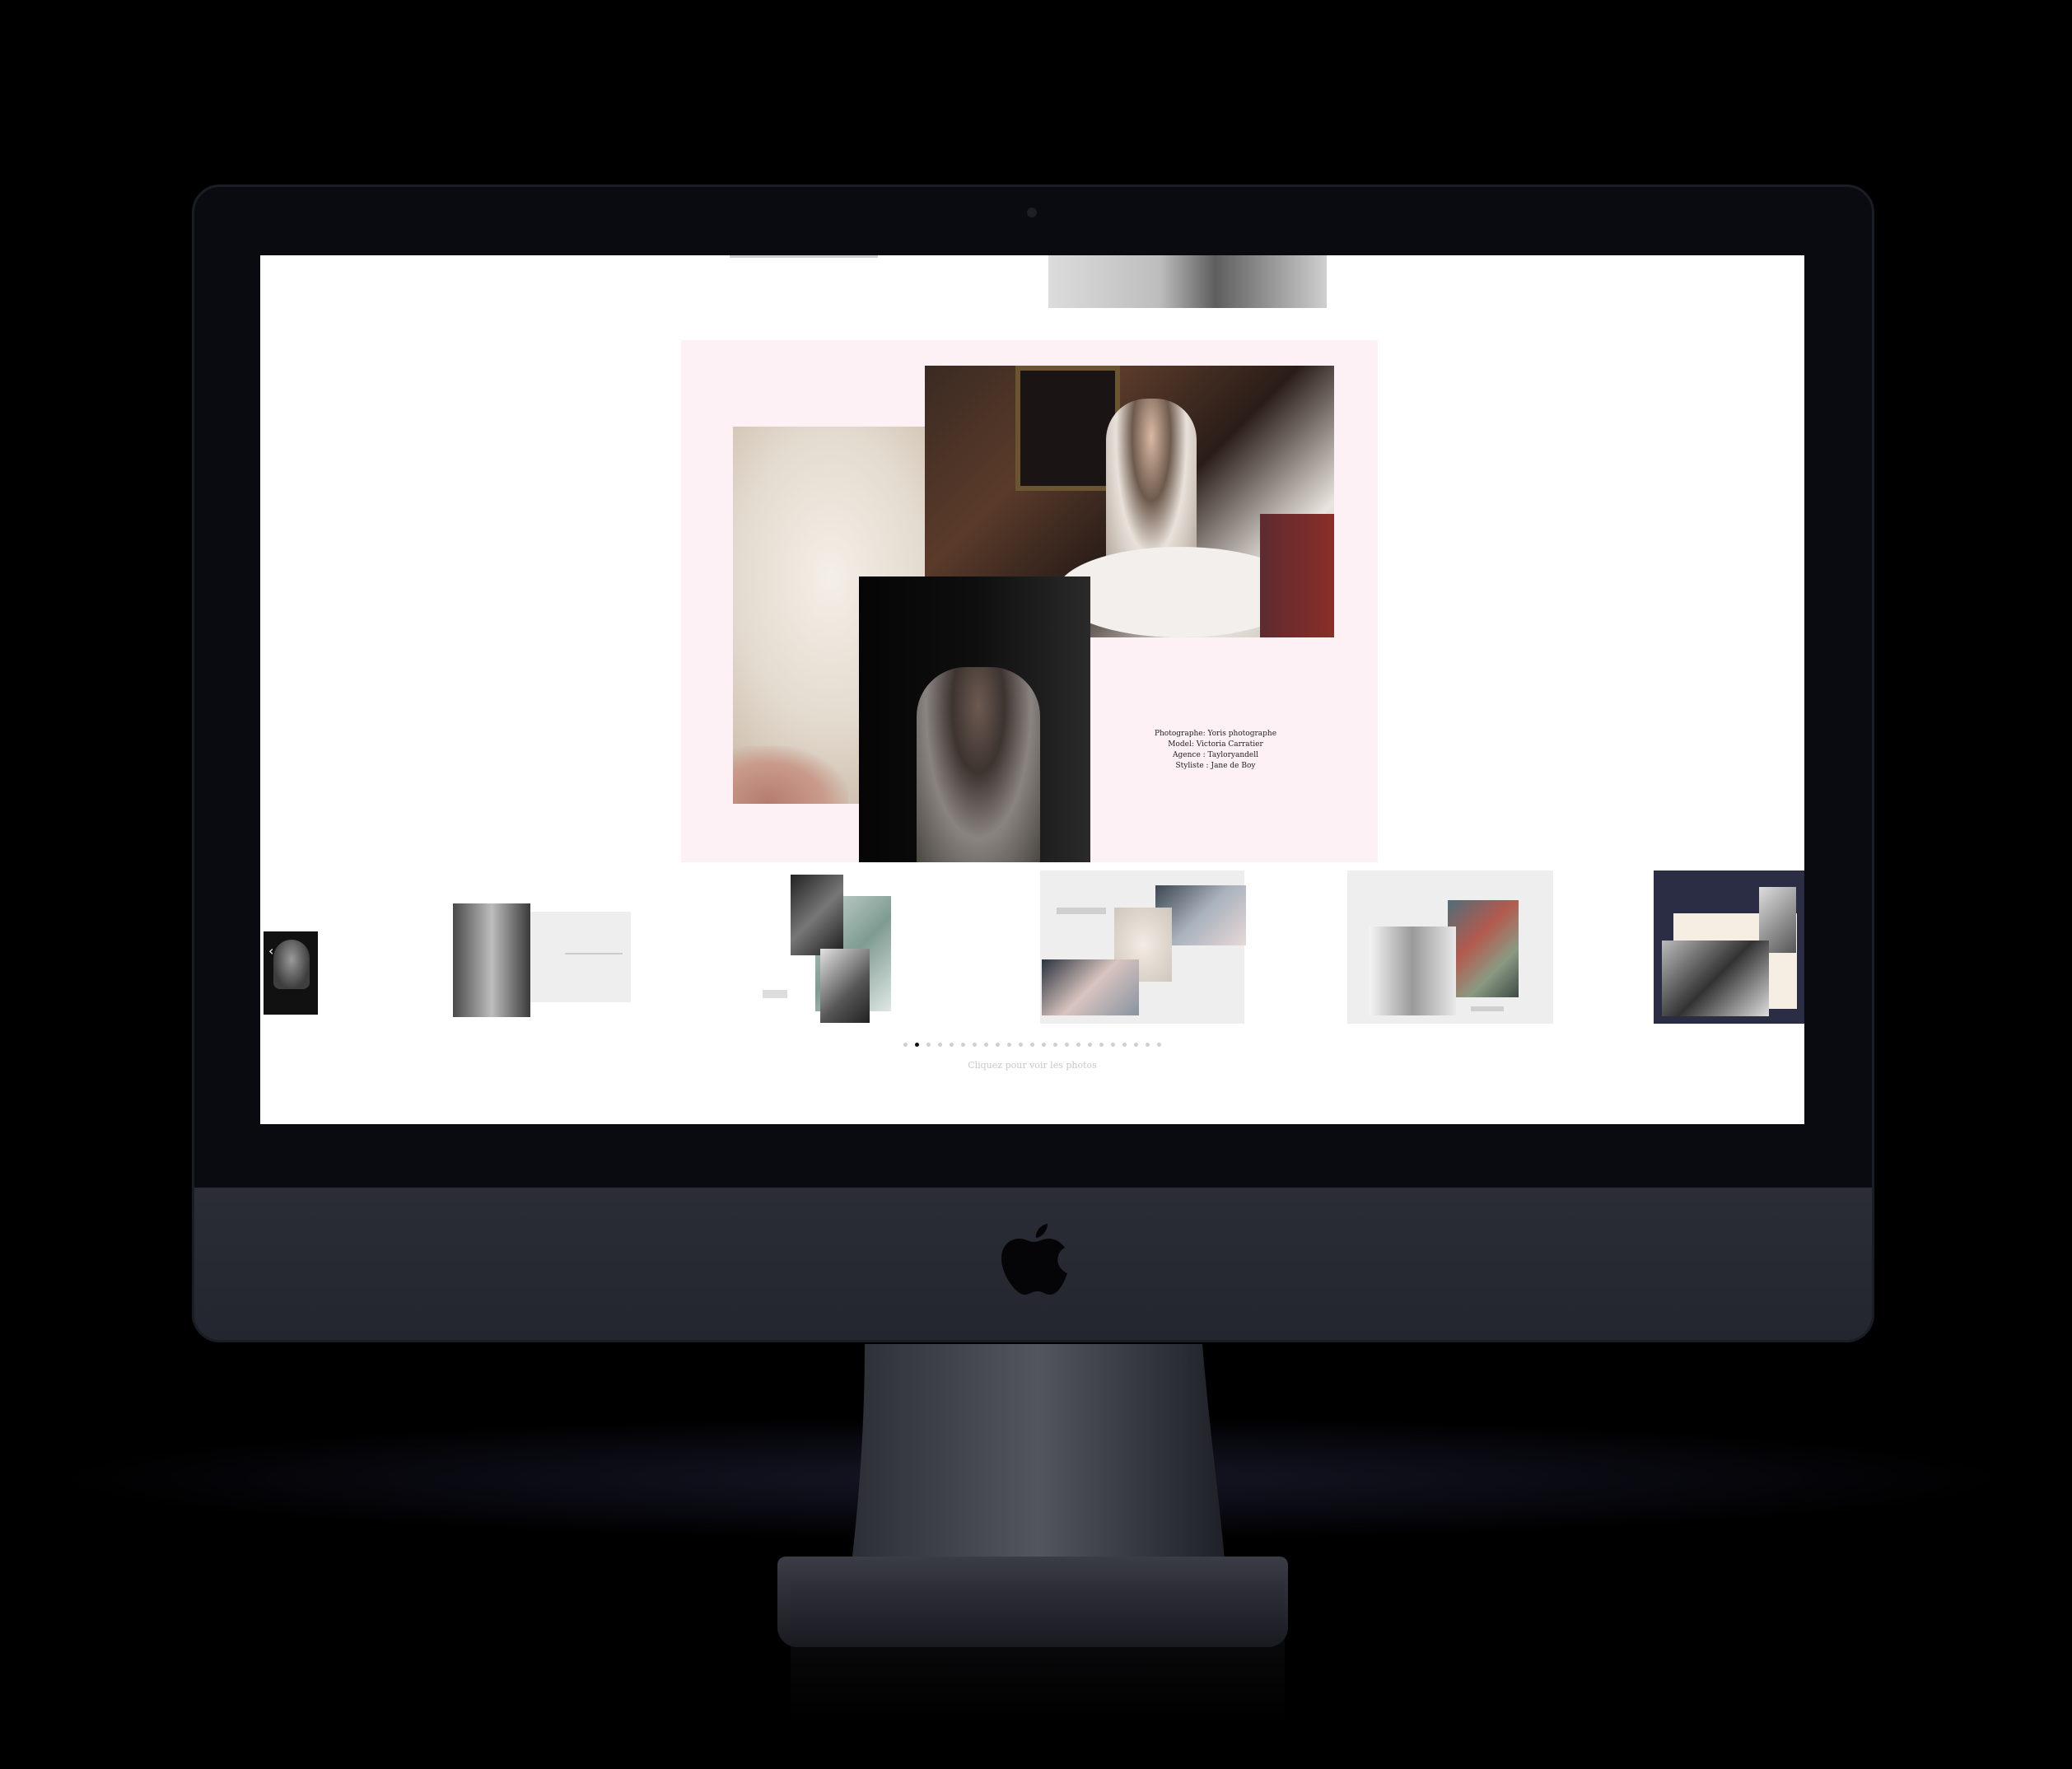 Image resolution: width=2072 pixels, height=1769 pixels. What do you see at coordinates (491, 960) in the screenshot?
I see `thumb-photo` at bounding box center [491, 960].